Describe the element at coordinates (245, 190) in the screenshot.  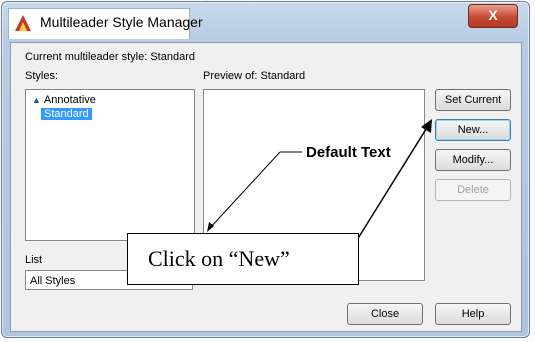
I see `leader-line` at that location.